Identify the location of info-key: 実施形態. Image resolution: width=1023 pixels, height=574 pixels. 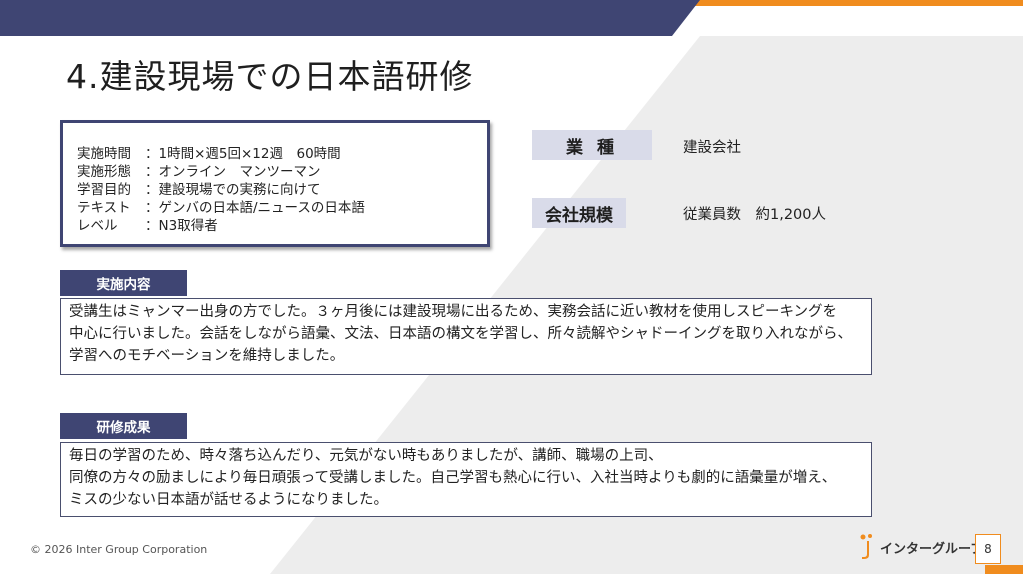
(104, 172).